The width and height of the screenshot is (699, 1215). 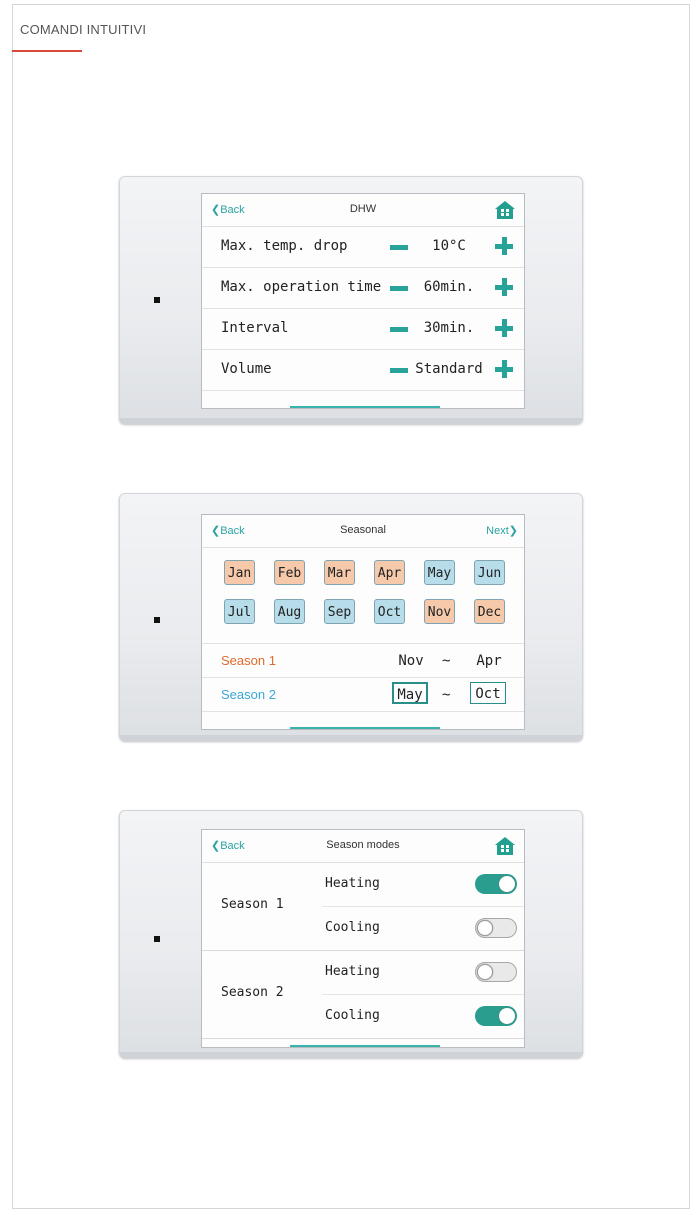 I want to click on setting-row: Max. operation time 60min., so click(x=363, y=288).